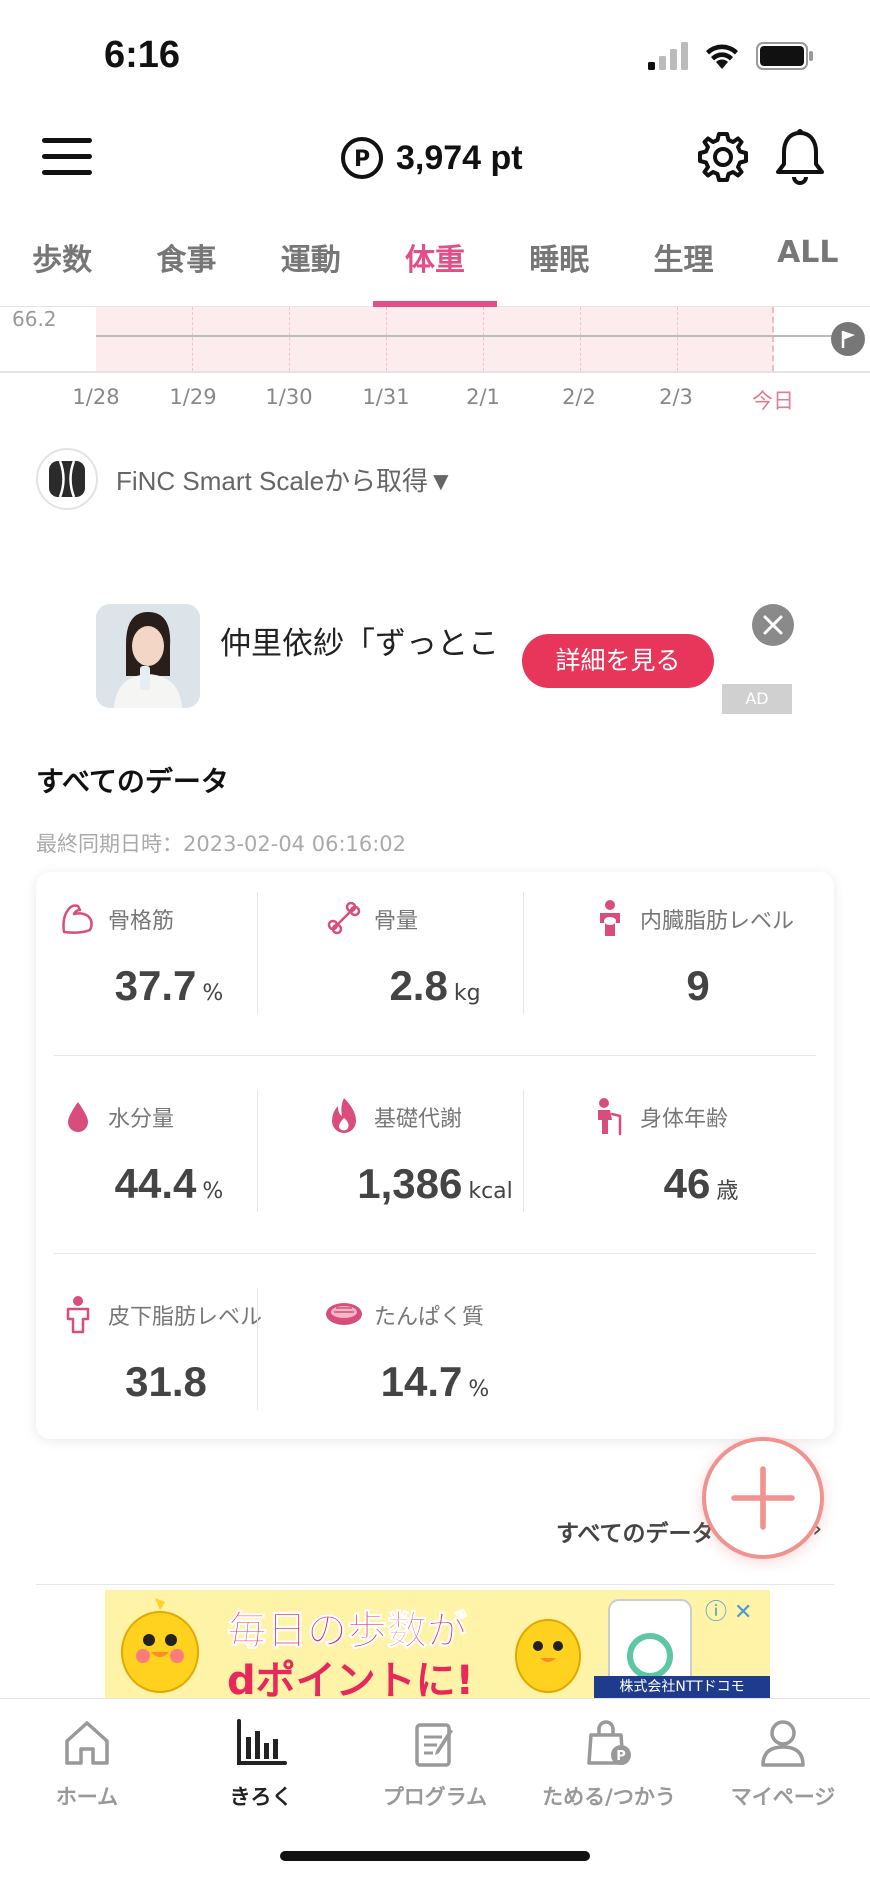 The image size is (870, 1883). Describe the element at coordinates (609, 1742) in the screenshot. I see `shopping-bag-icon: P` at that location.